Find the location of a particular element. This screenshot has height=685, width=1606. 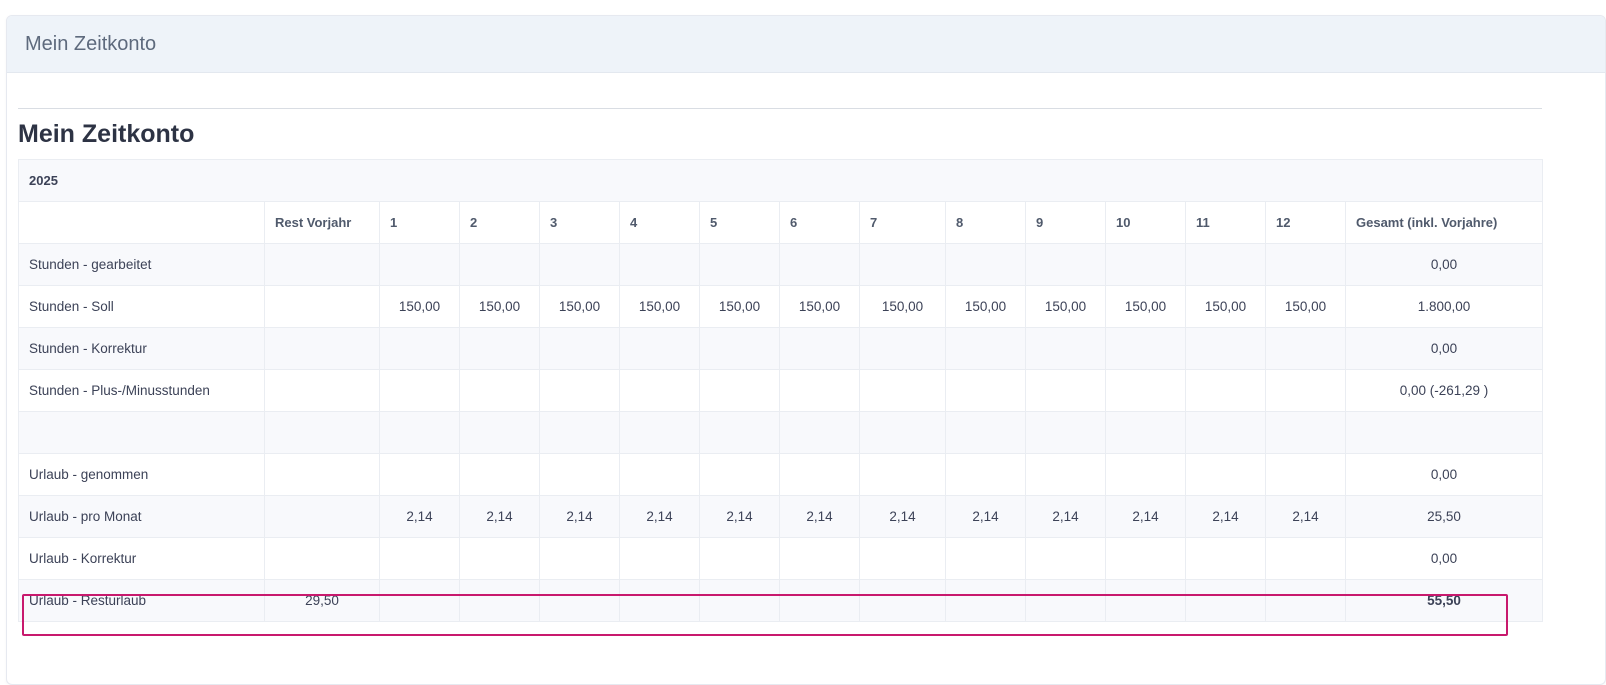

page-title: Mein Zeitkonto is located at coordinates (106, 134).